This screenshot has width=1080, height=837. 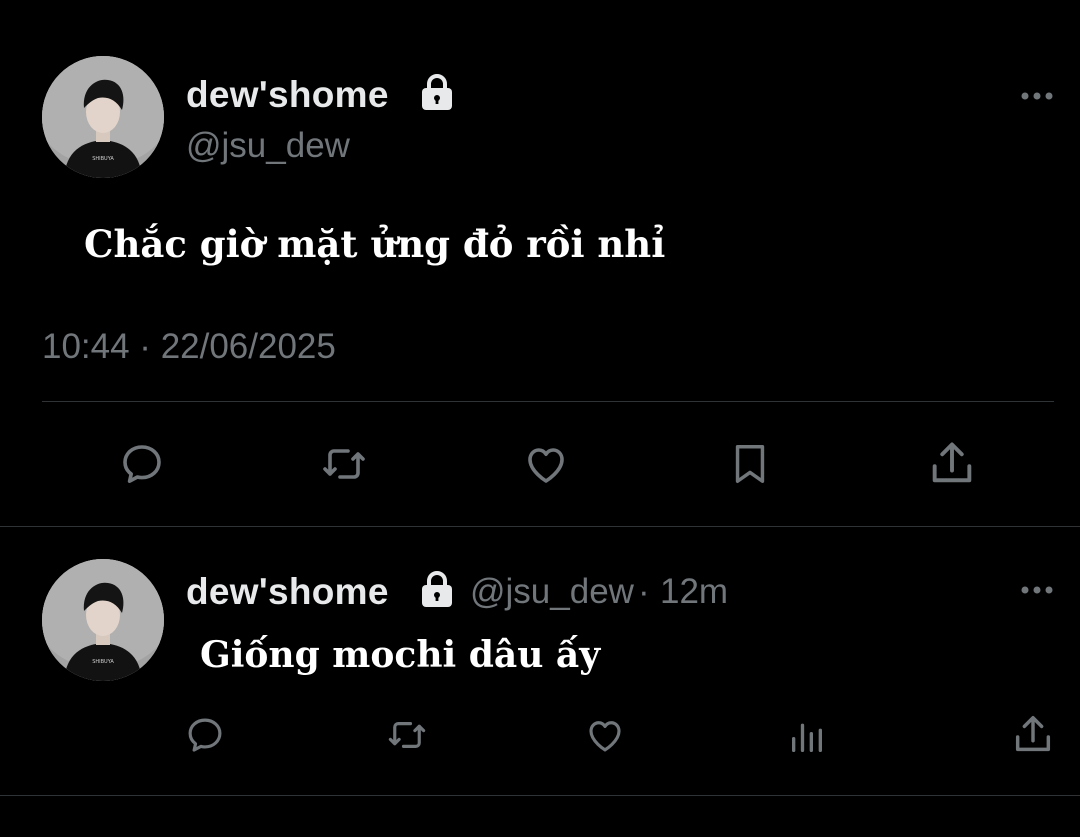 I want to click on reply-author-display-name: dew'shome, so click(x=287, y=592).